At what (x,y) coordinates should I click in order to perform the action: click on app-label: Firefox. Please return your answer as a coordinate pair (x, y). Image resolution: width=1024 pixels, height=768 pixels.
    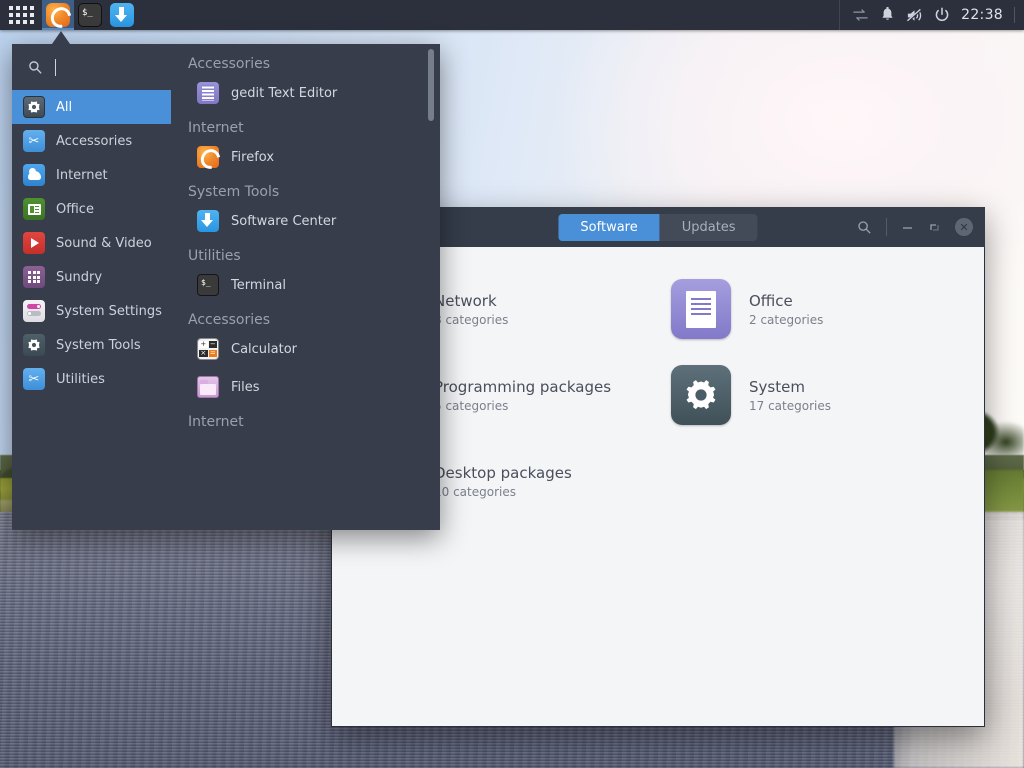
    Looking at the image, I should click on (253, 157).